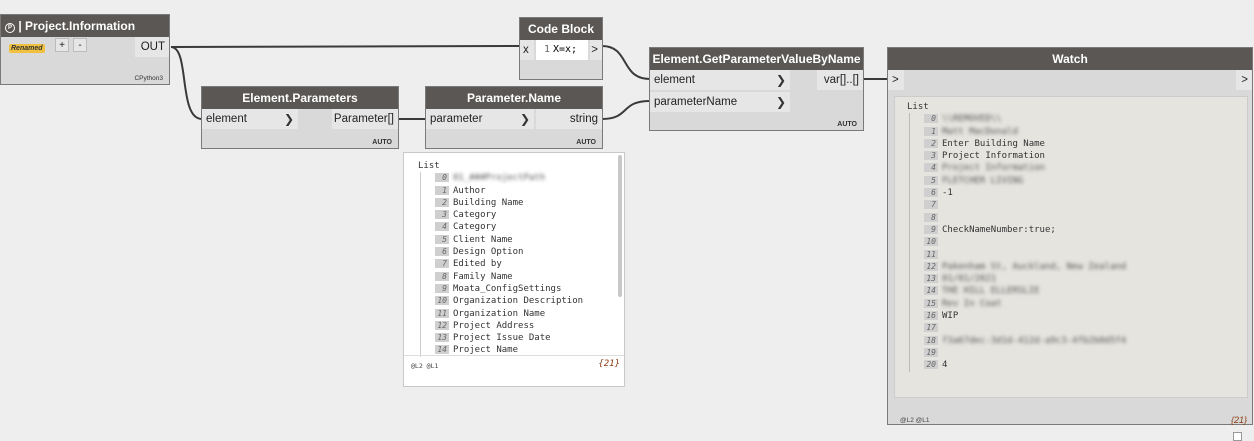  Describe the element at coordinates (1080, 279) in the screenshot. I see `list-item: 13 01/01/2021` at that location.